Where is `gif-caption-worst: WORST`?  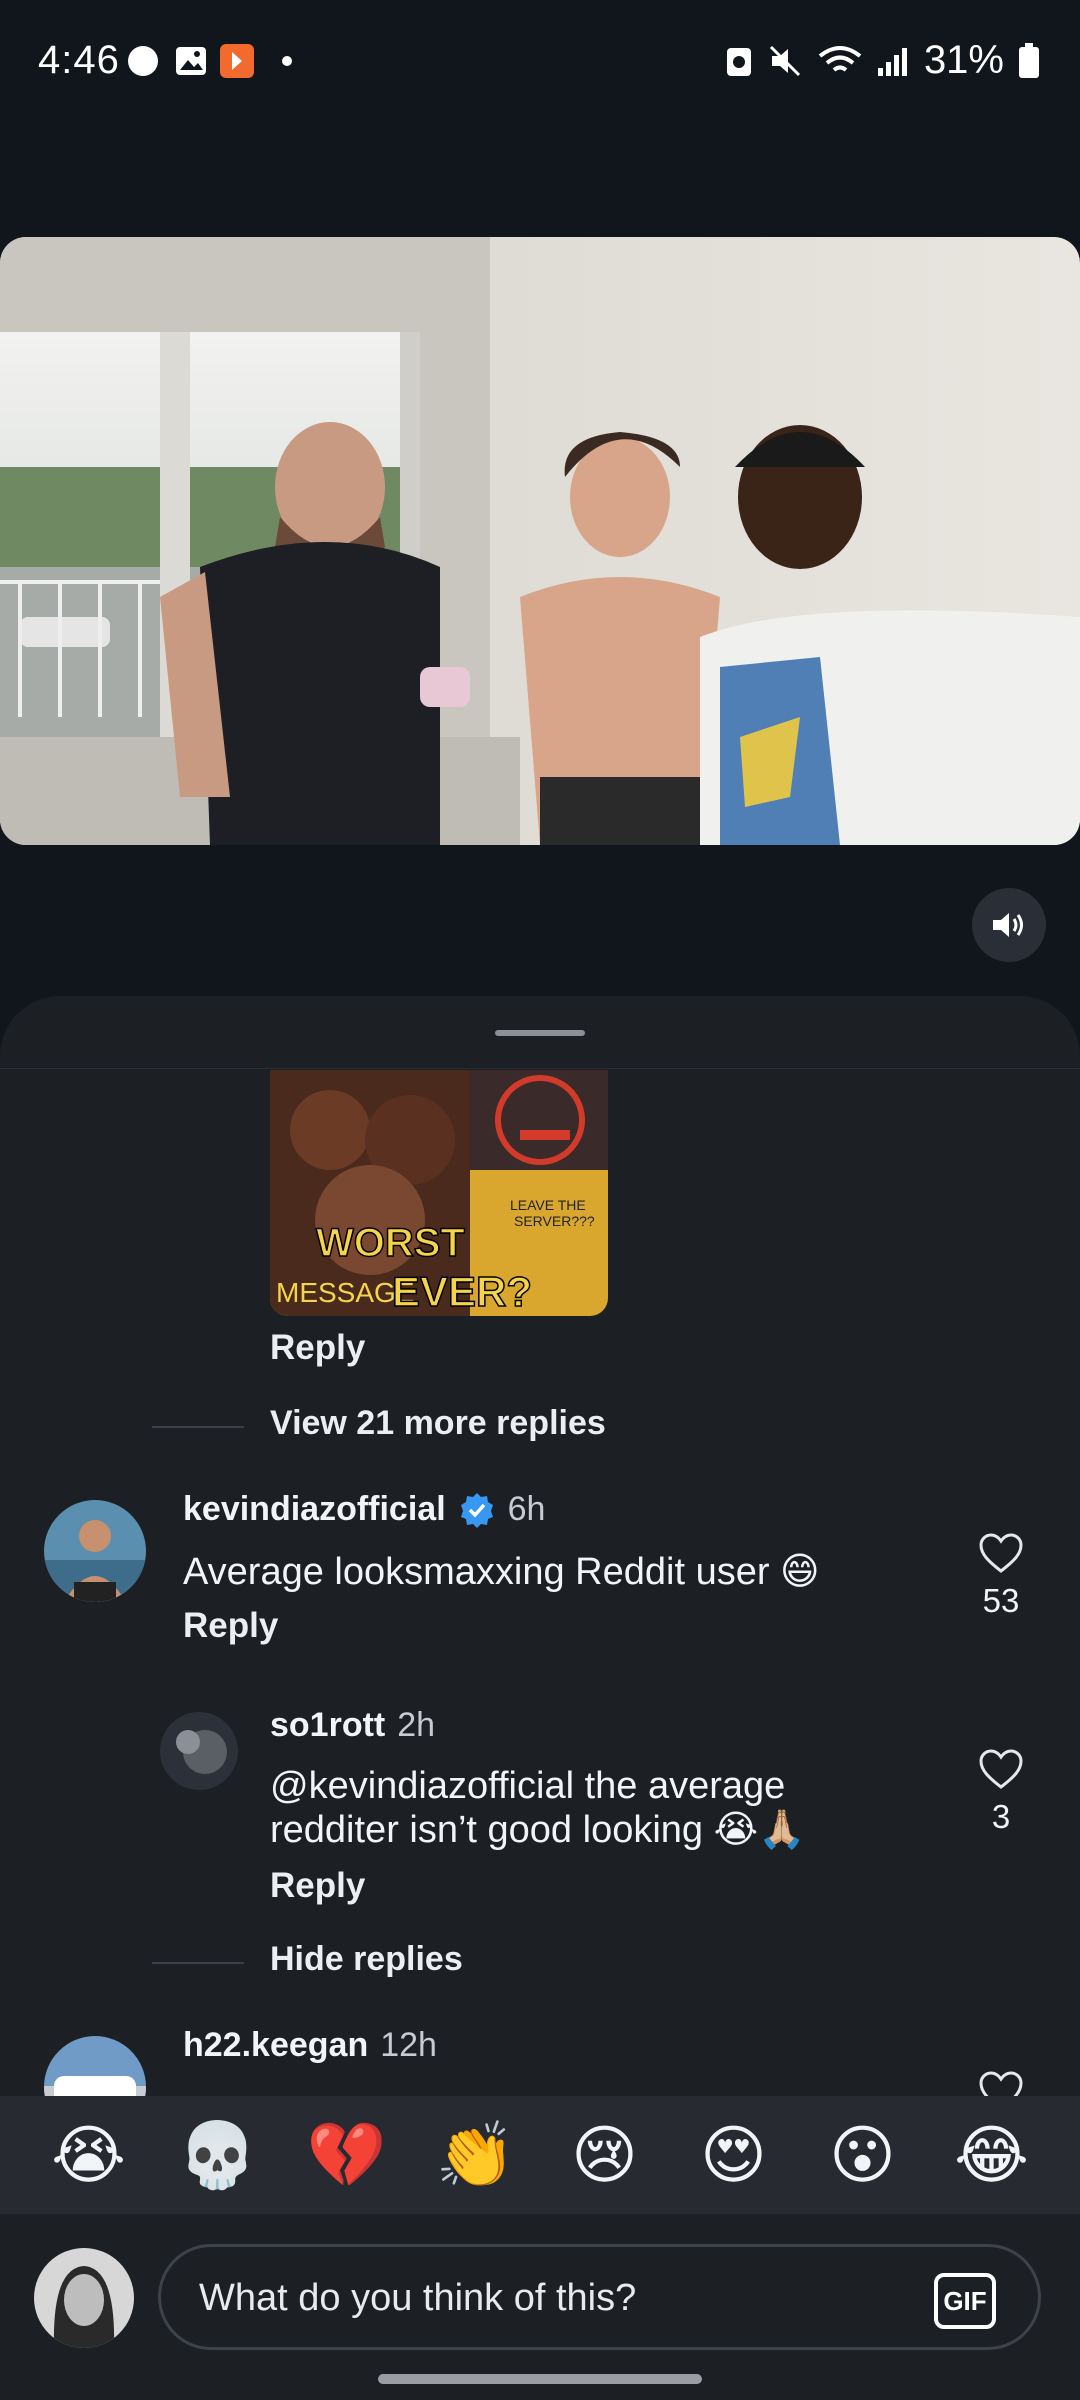 gif-caption-worst: WORST is located at coordinates (390, 1243).